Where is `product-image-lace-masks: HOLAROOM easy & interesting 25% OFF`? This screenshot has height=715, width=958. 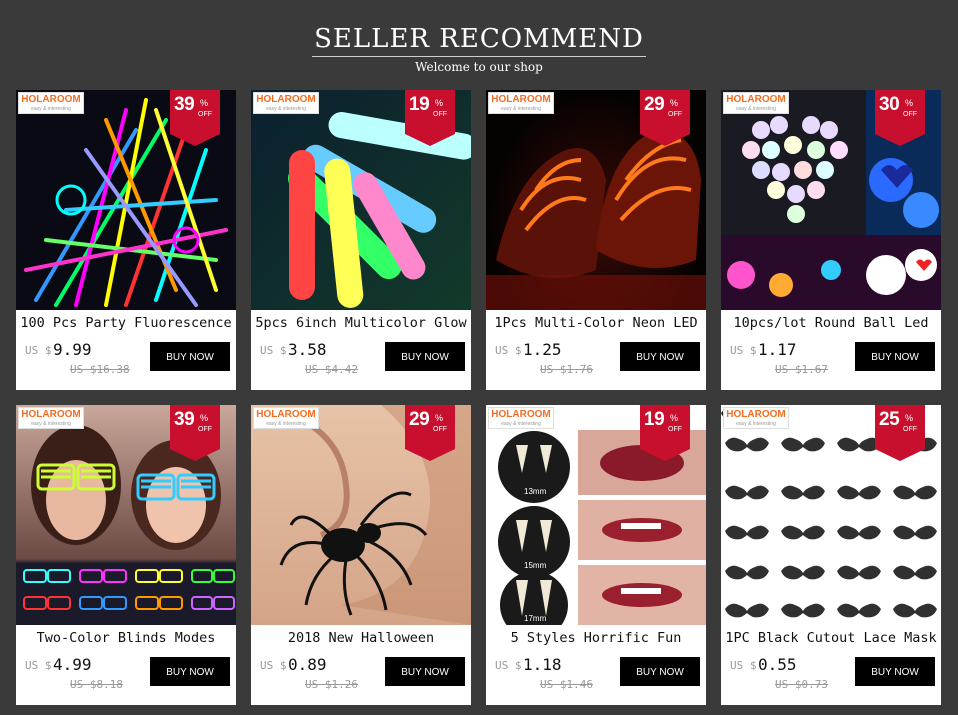 product-image-lace-masks: HOLAROOM easy & interesting 25% OFF is located at coordinates (831, 515).